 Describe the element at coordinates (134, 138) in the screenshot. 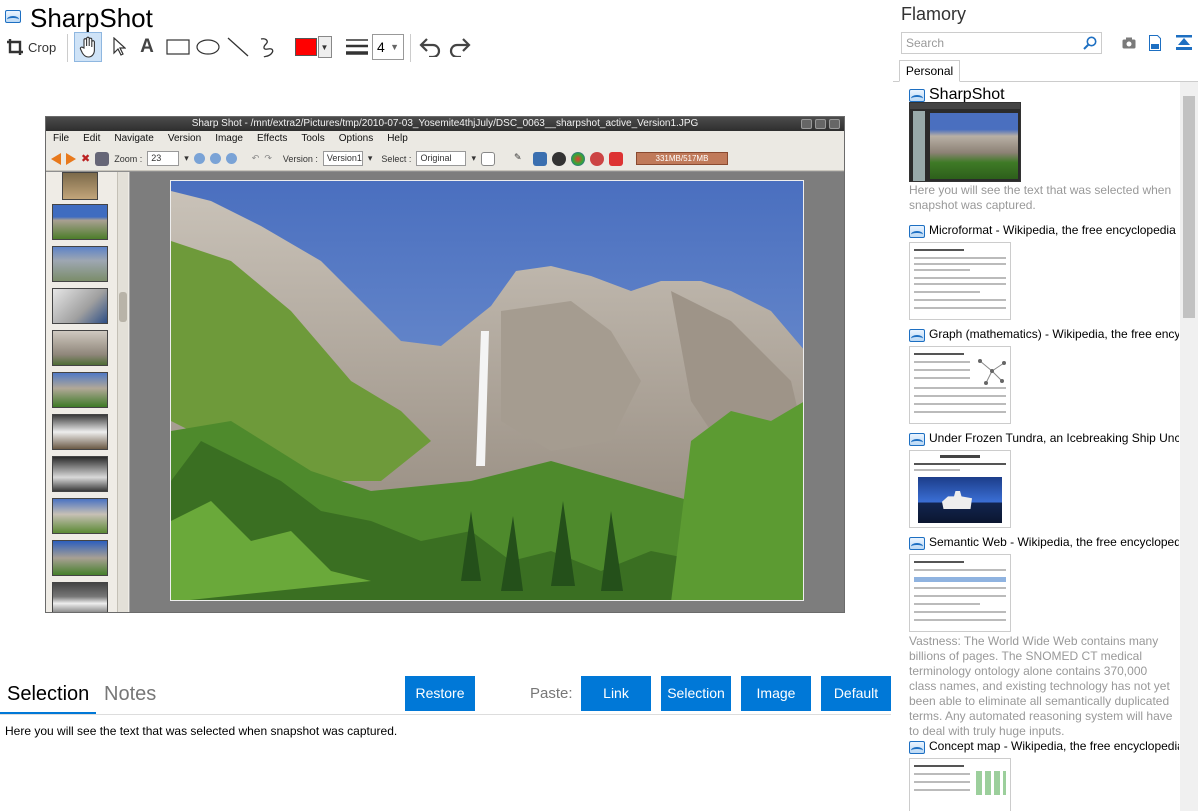

I see `snapshot-menu-item: Navigate` at that location.